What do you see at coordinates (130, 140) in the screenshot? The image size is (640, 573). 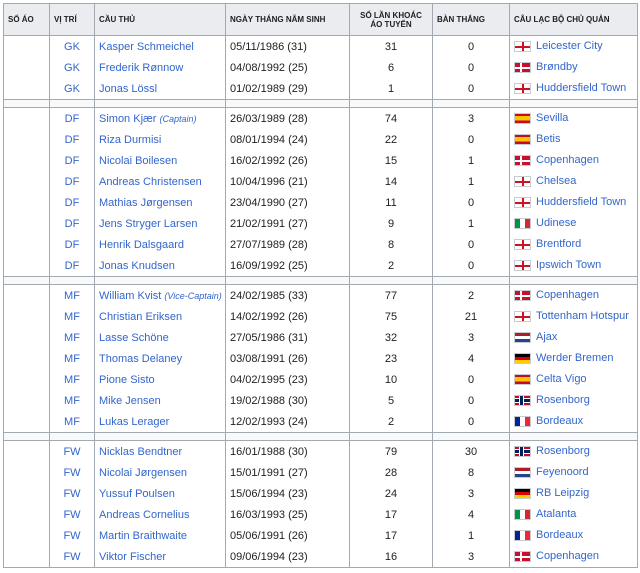 I see `player-link: Riza Durmisi` at bounding box center [130, 140].